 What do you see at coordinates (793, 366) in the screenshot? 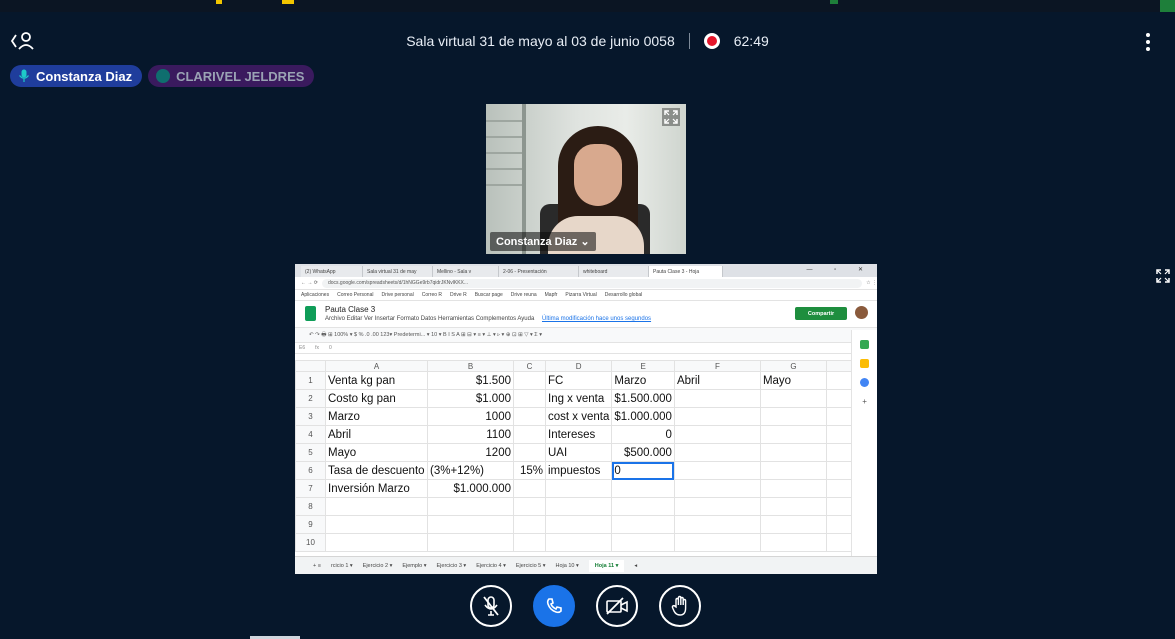
I see `column-header: G` at bounding box center [793, 366].